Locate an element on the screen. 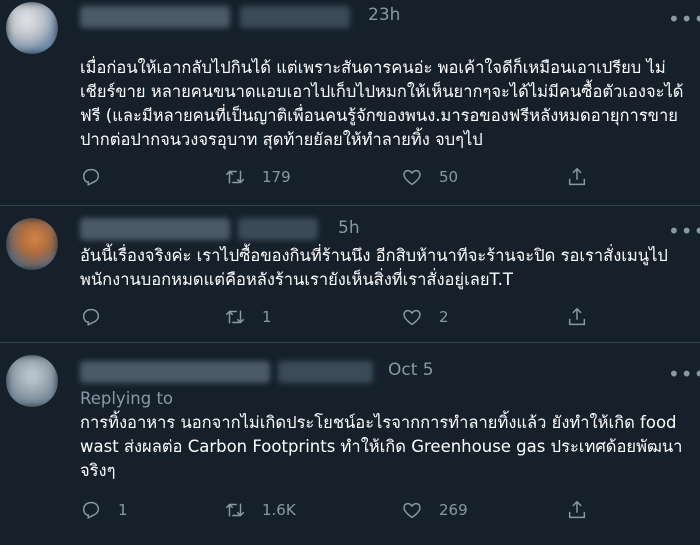  replying-to-line: Replying to is located at coordinates (385, 399).